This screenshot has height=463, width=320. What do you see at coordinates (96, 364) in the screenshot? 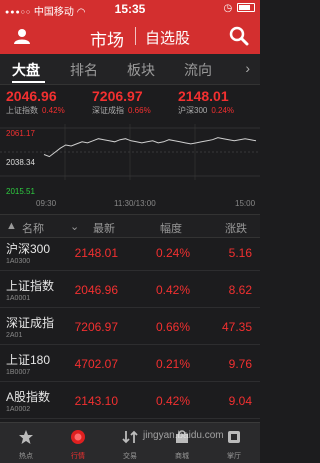
I see `row-price: 4702.07` at bounding box center [96, 364].